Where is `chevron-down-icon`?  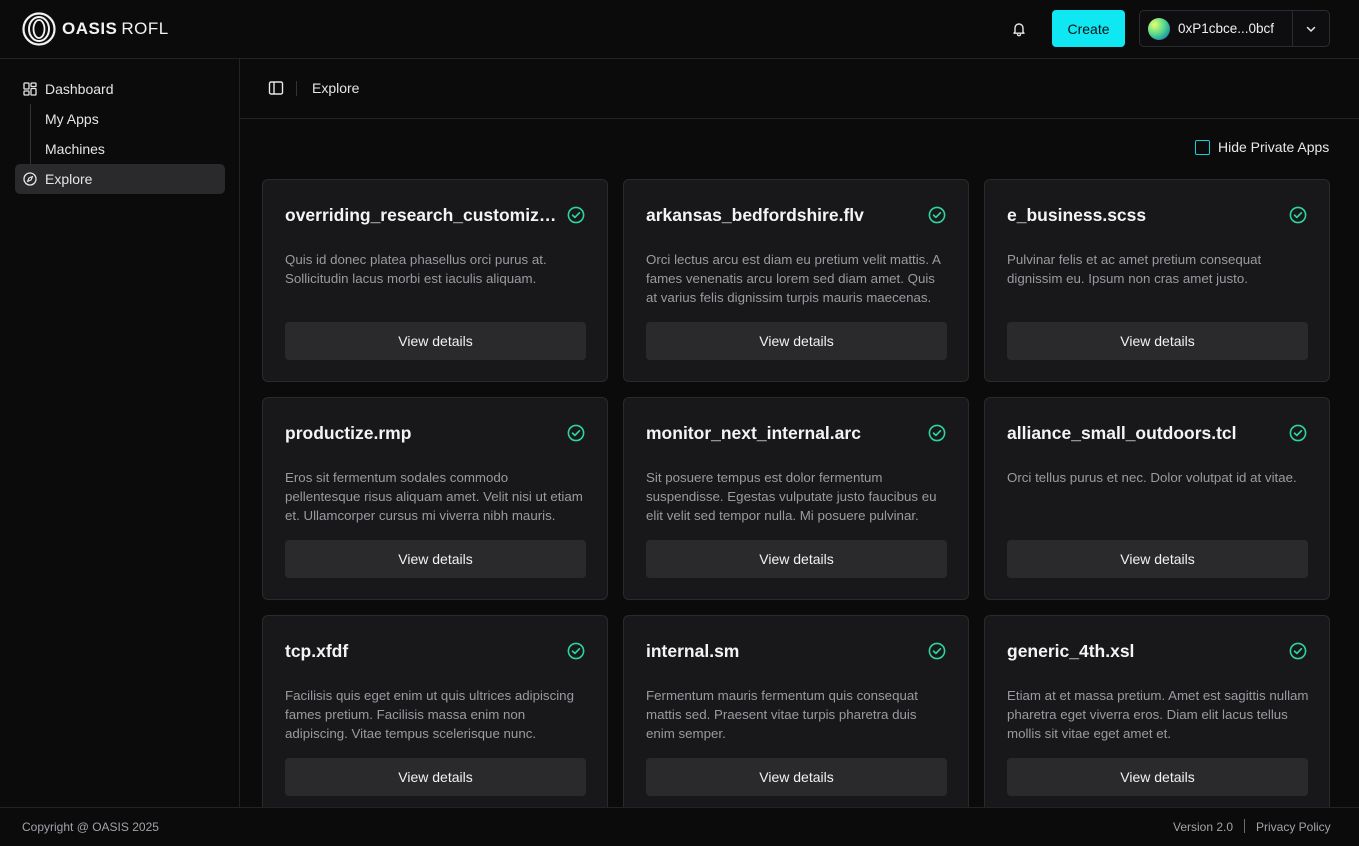
chevron-down-icon is located at coordinates (1311, 29).